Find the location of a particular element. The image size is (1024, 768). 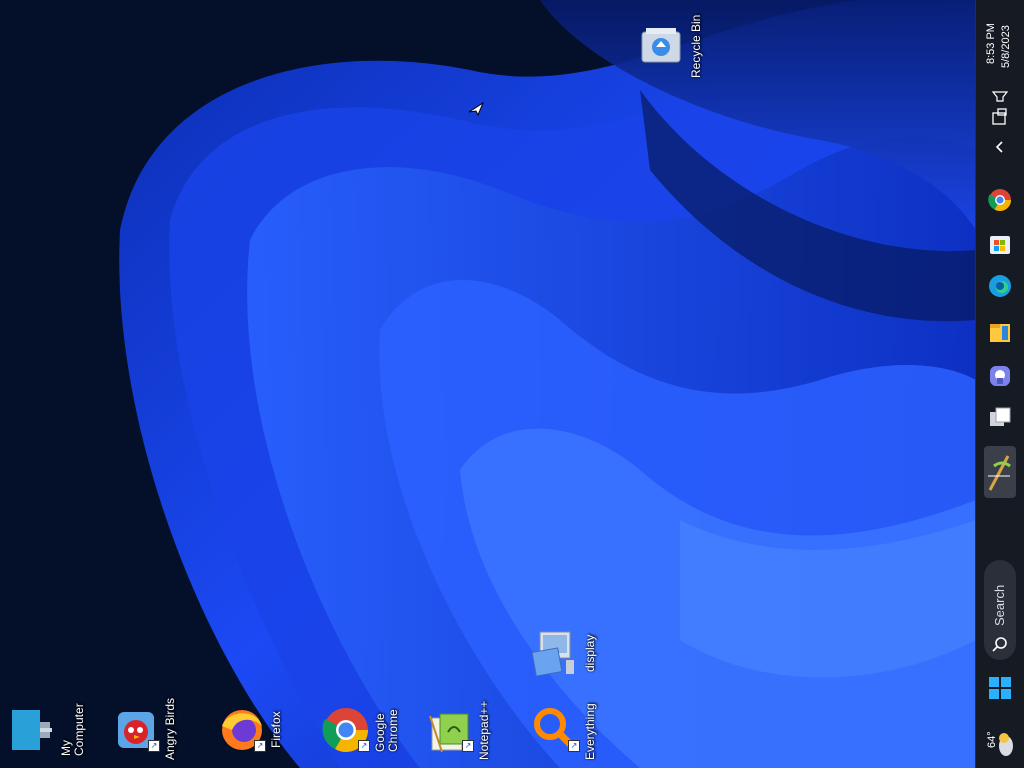

taskbar-chrome-icon is located at coordinates (1000, 200).